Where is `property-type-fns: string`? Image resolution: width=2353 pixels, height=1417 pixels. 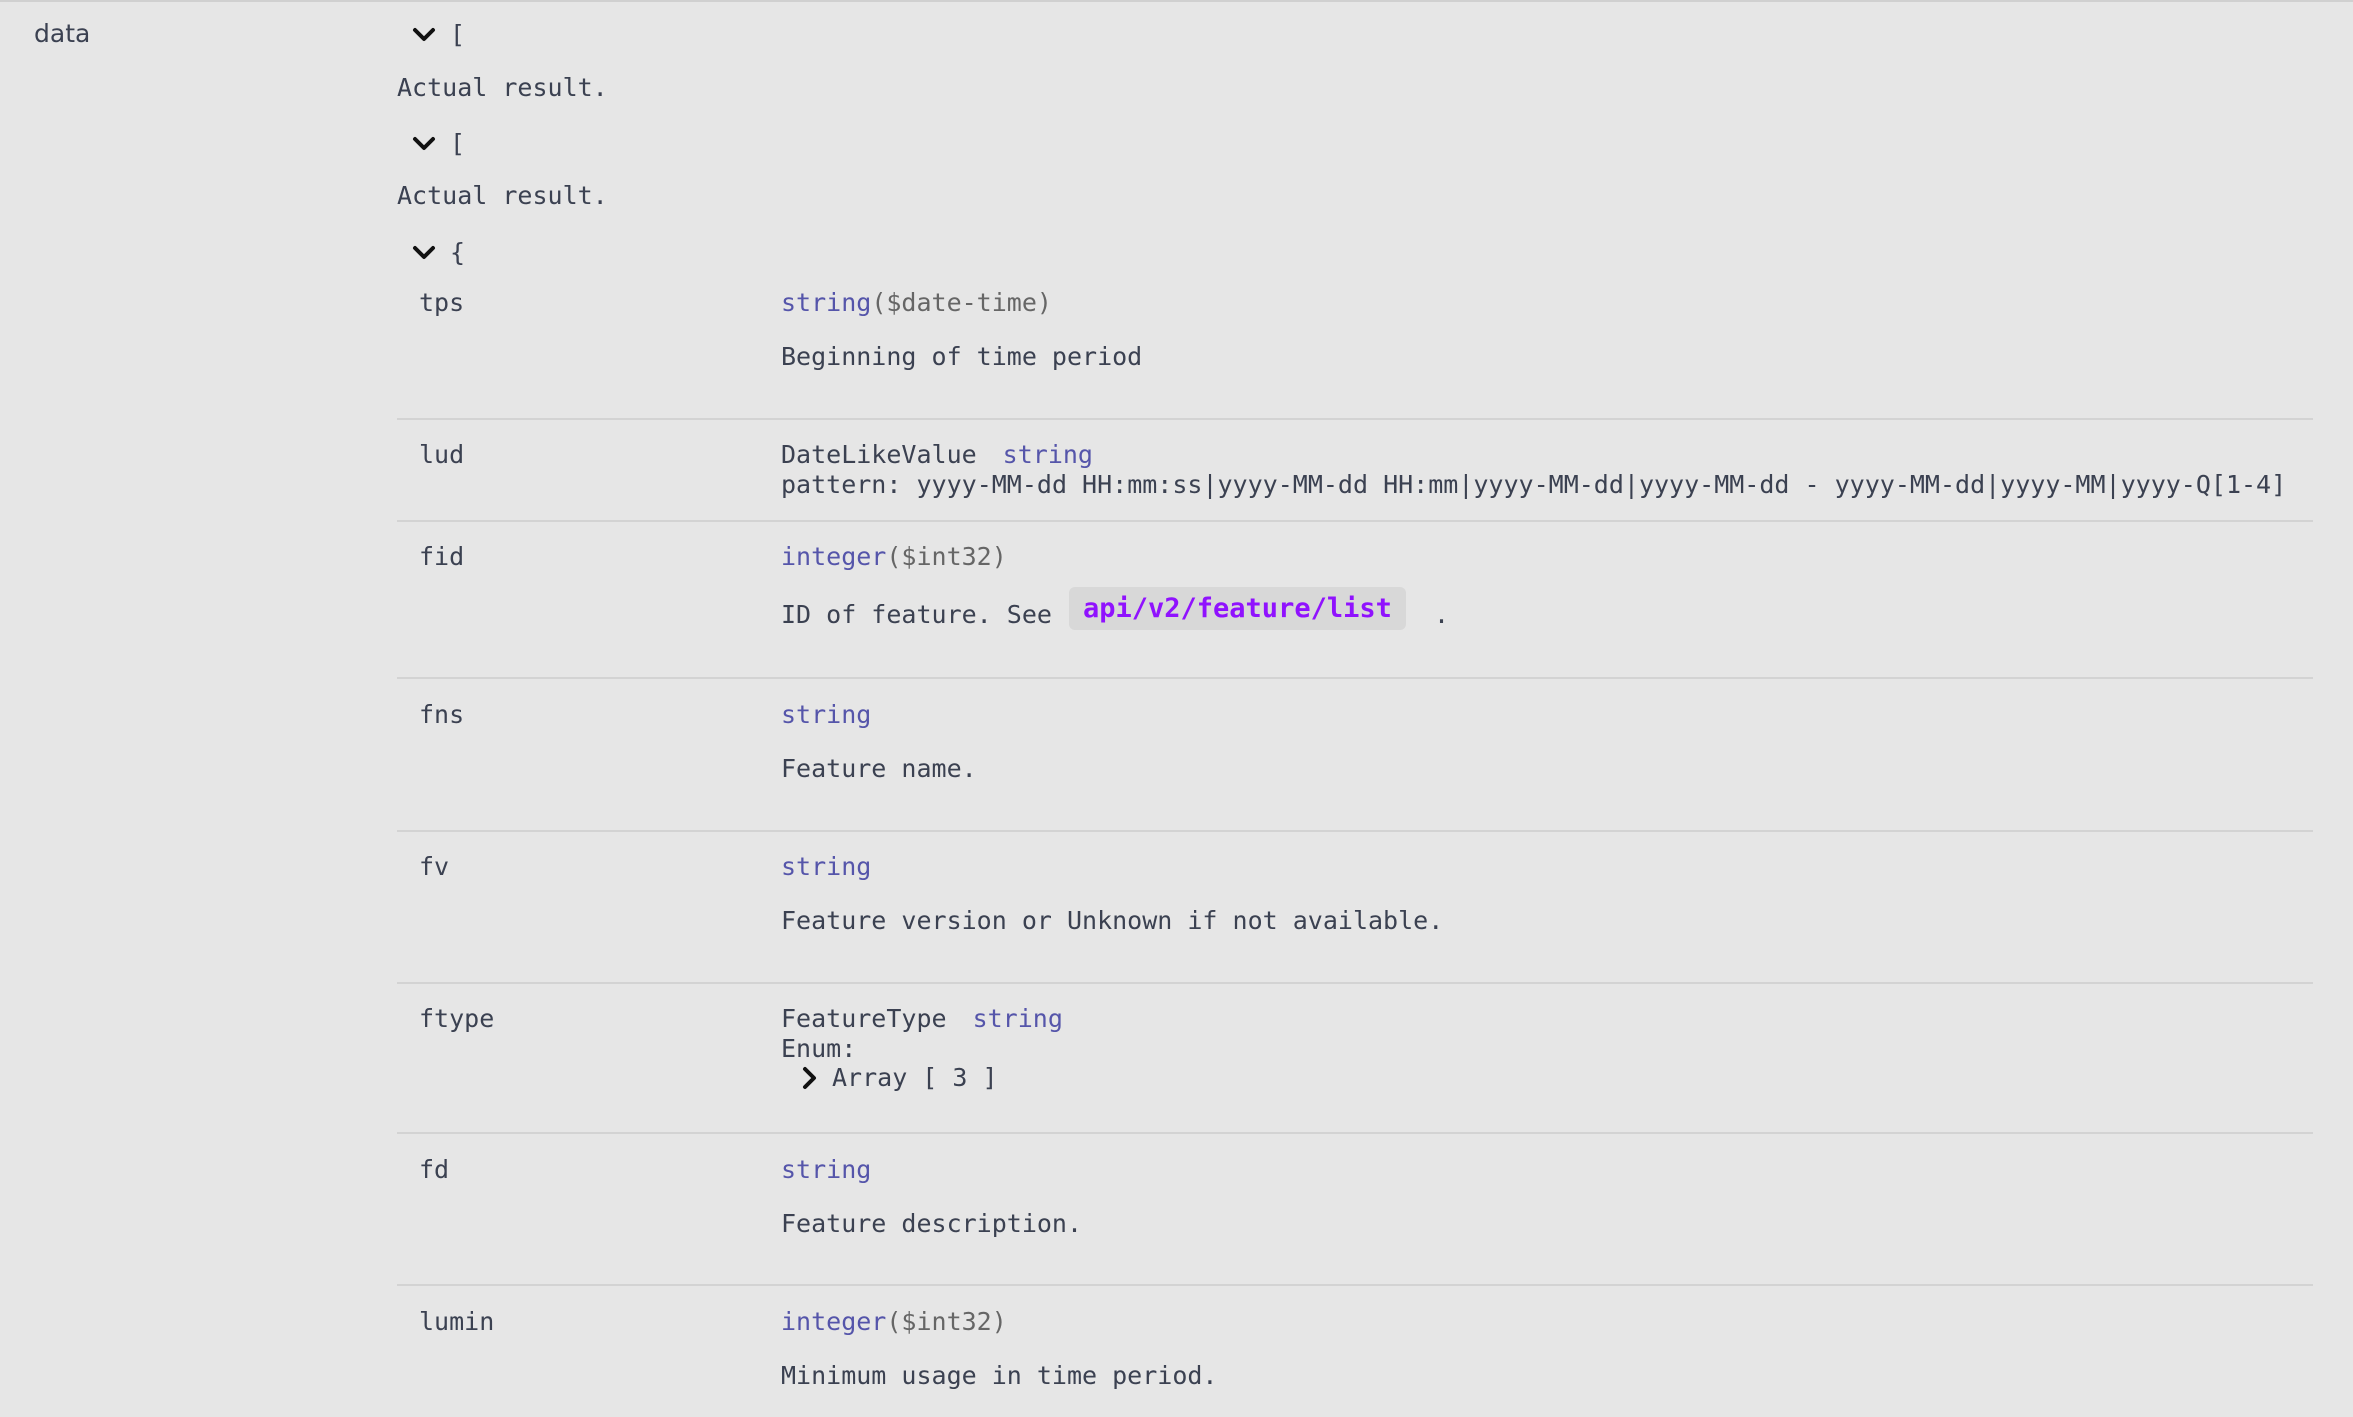 property-type-fns: string is located at coordinates (826, 714).